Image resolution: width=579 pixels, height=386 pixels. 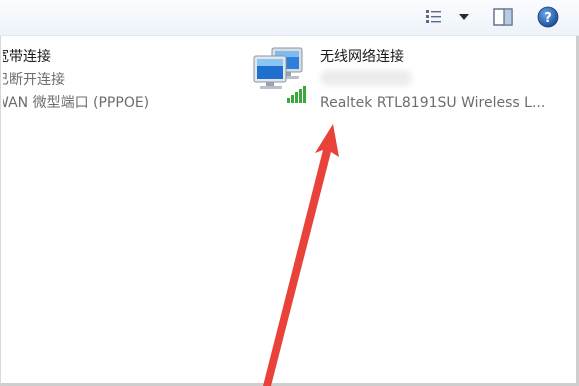 What do you see at coordinates (448, 17) in the screenshot?
I see `change-view-button` at bounding box center [448, 17].